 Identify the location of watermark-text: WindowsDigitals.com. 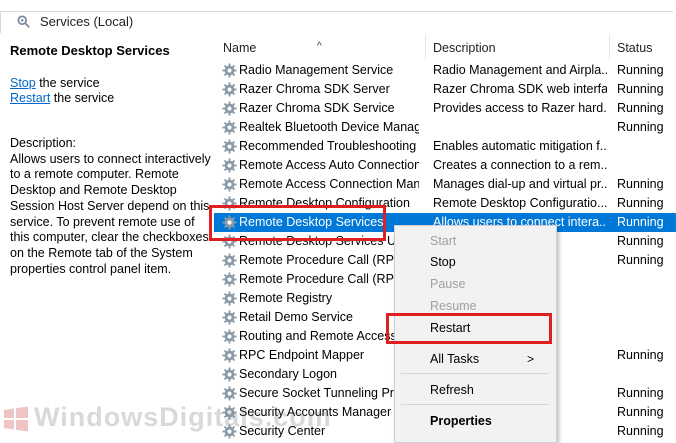
(183, 417).